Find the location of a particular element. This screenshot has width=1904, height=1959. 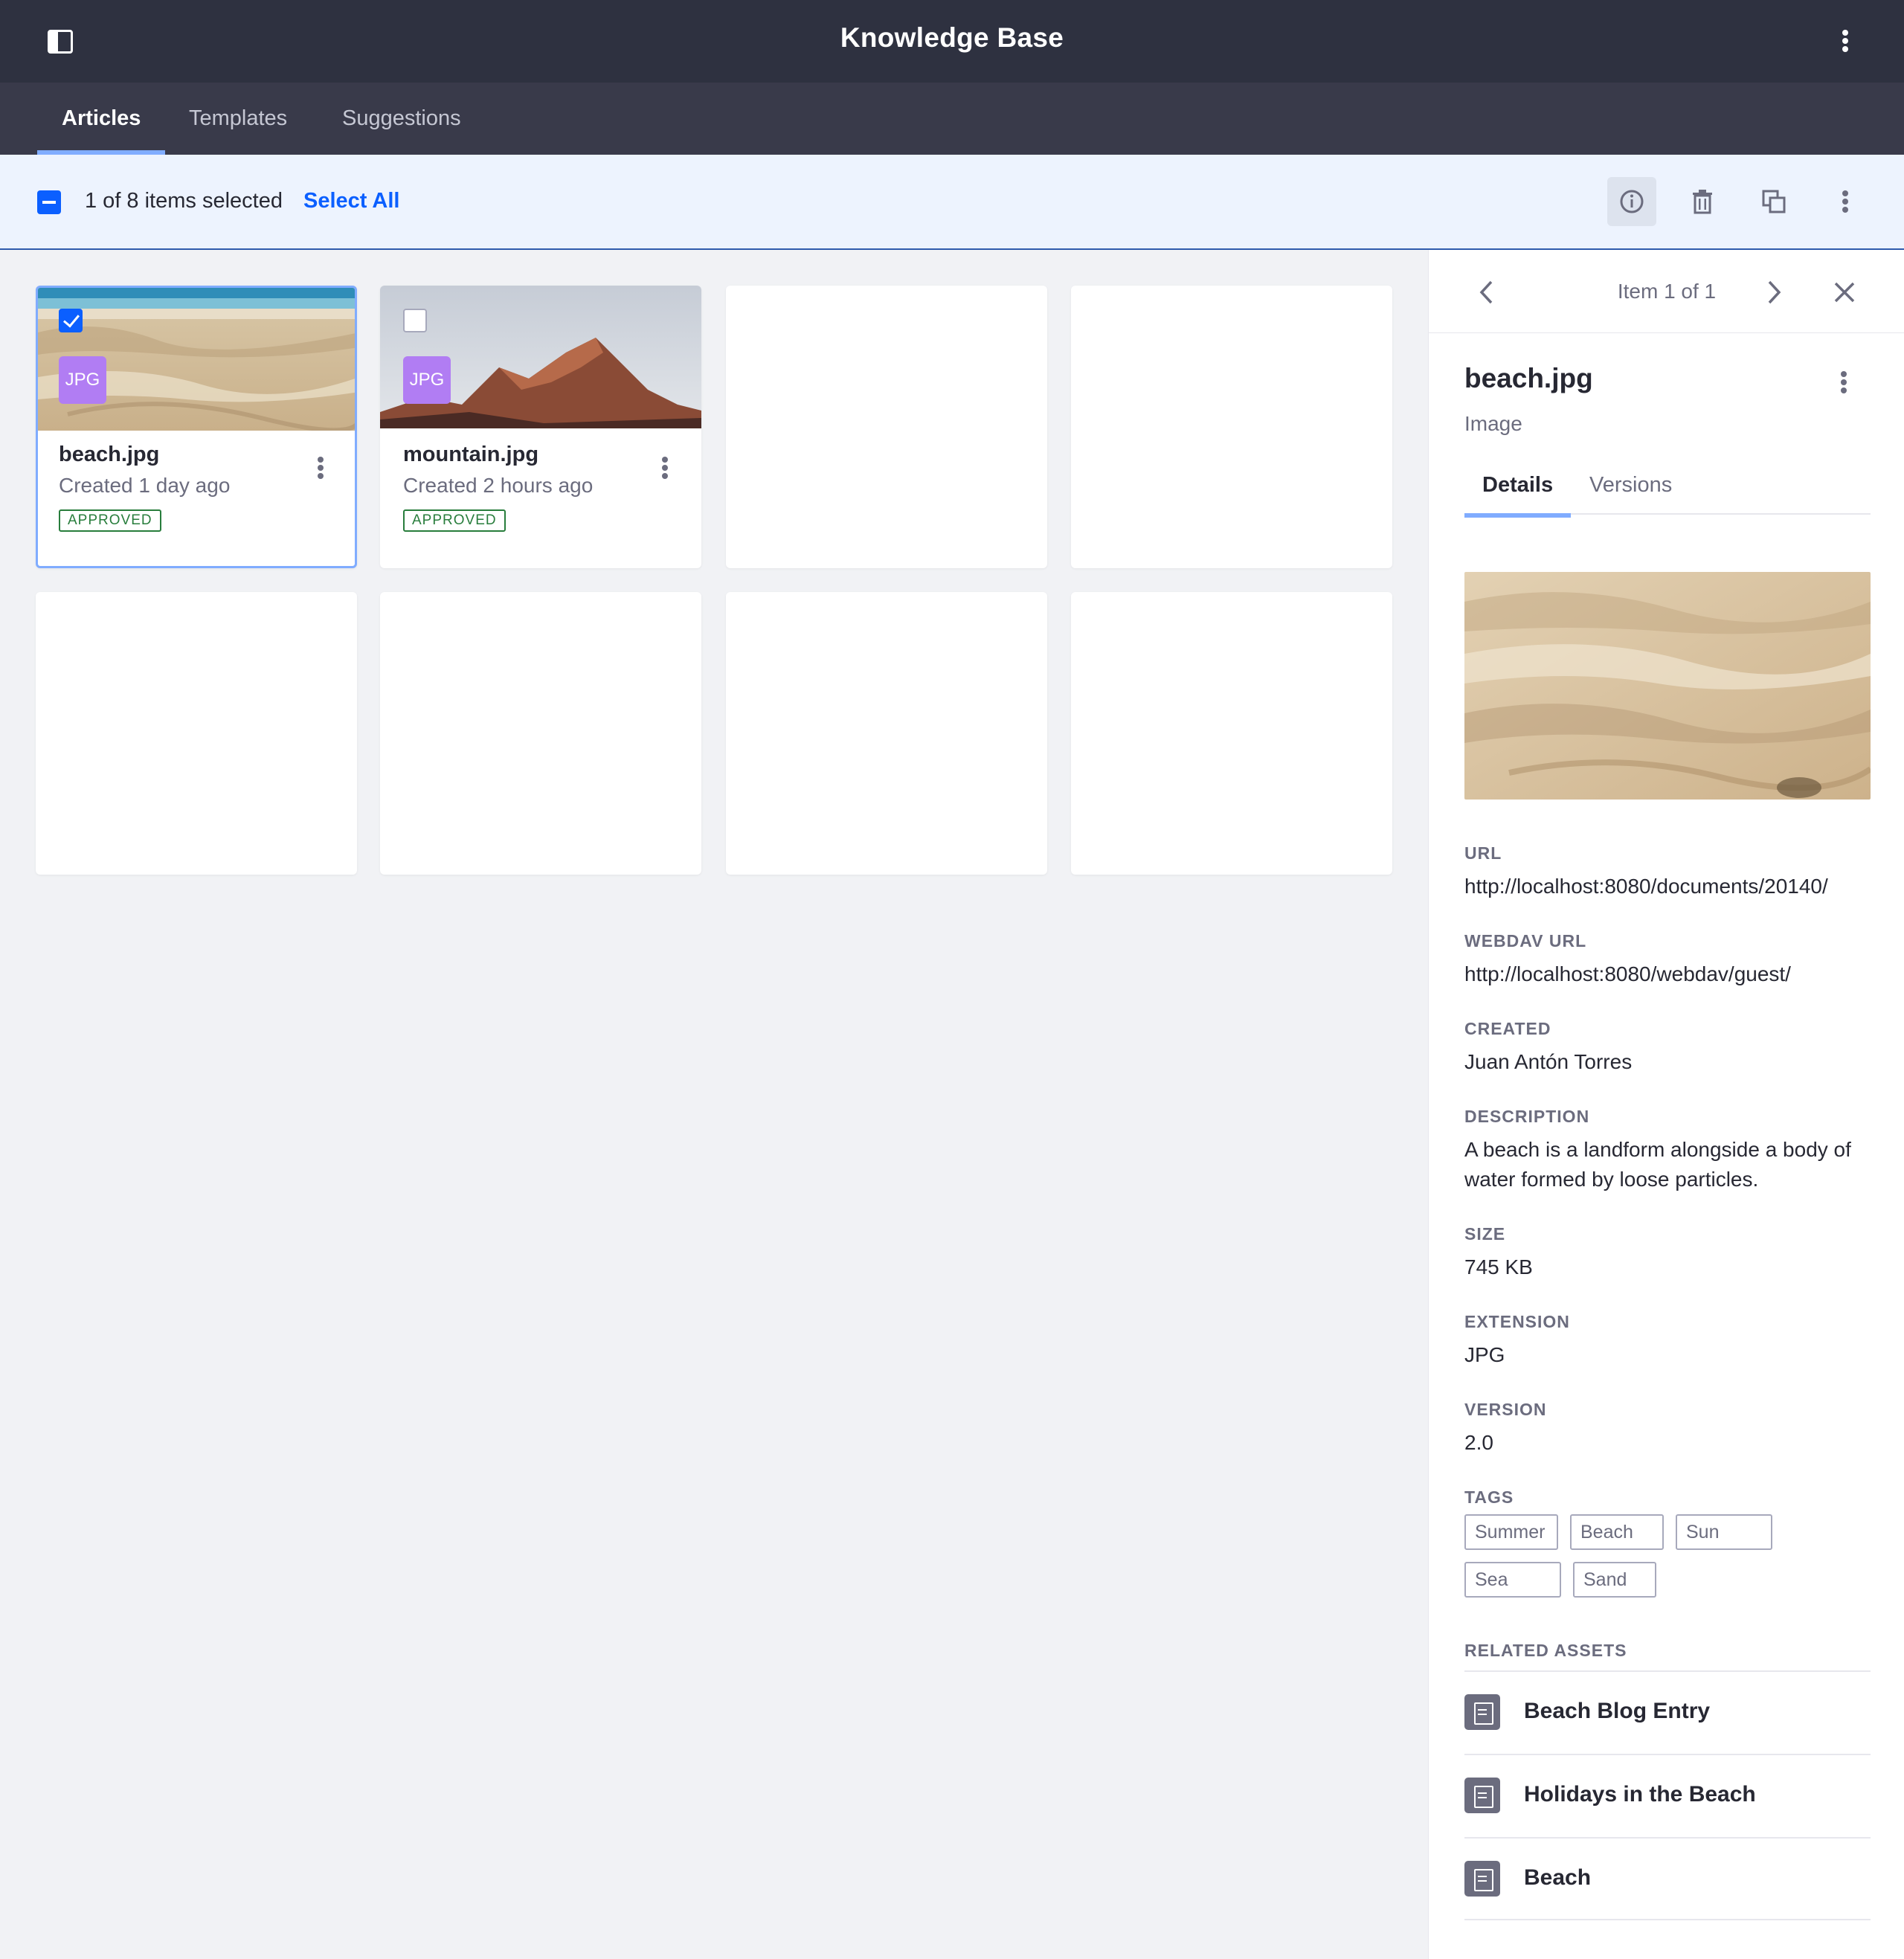

related-asset-name: Beach is located at coordinates (1558, 1878).